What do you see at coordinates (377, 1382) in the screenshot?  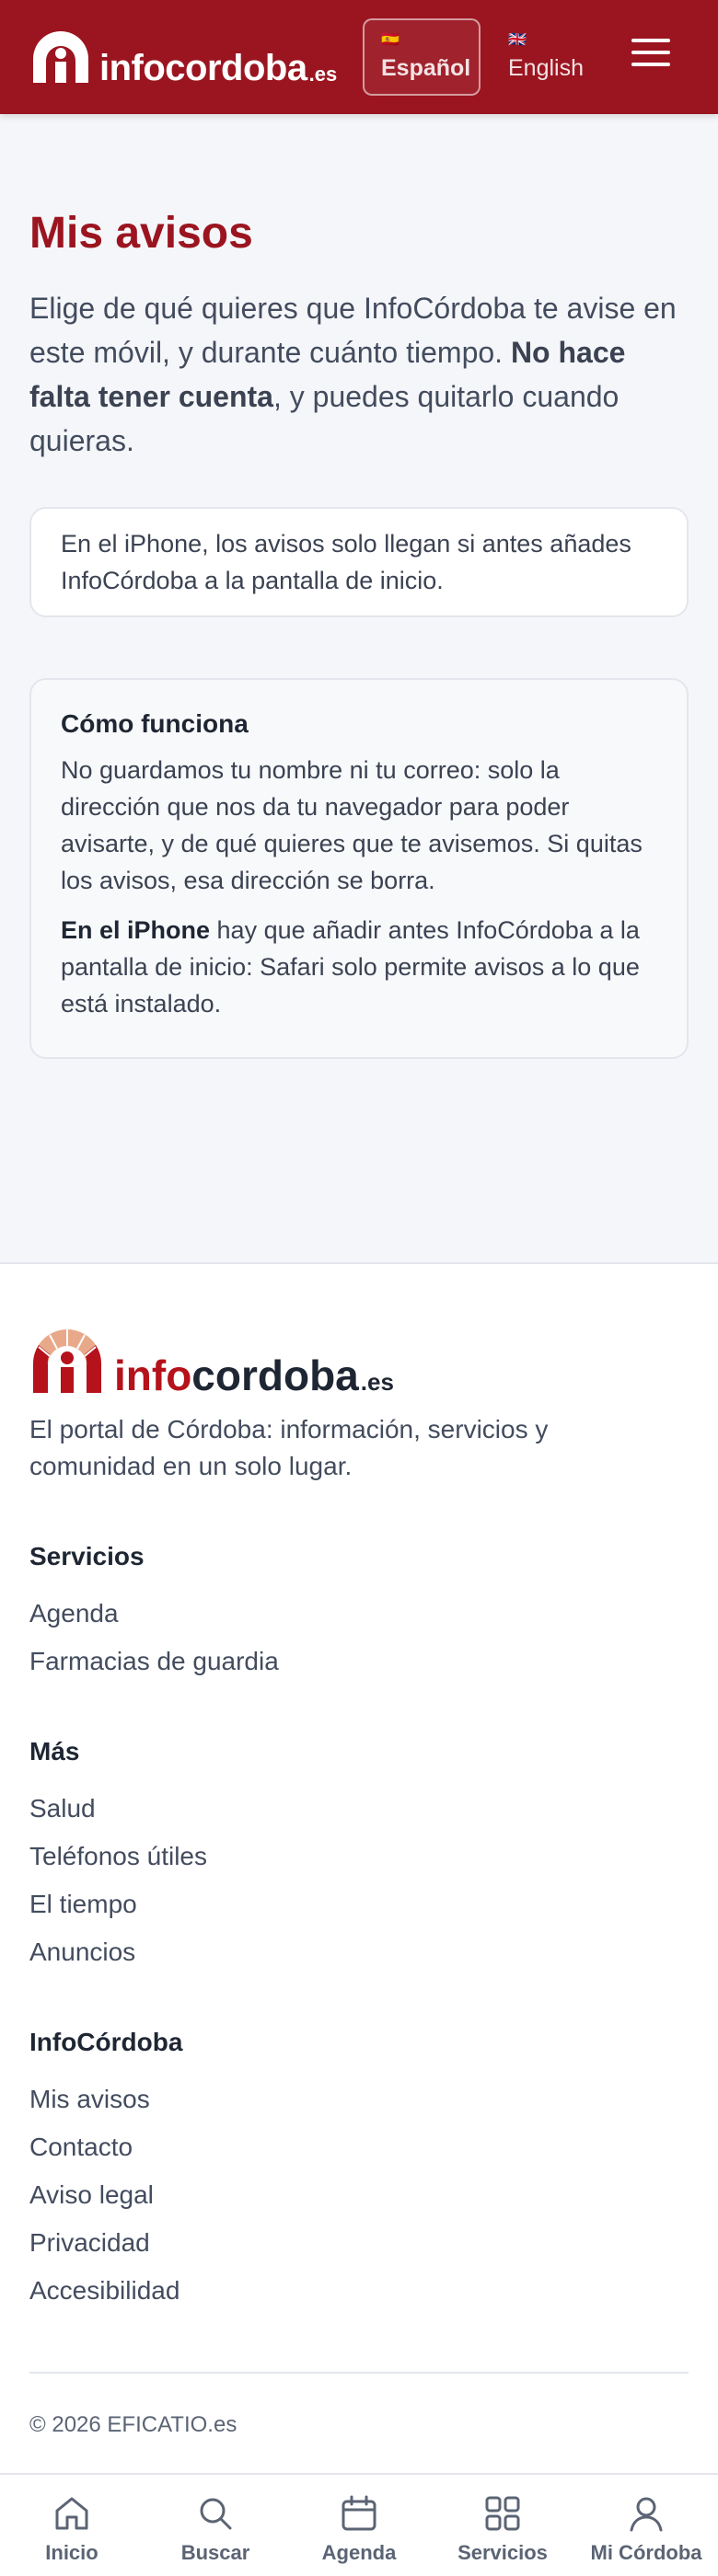 I see `footer-brand-tld: .es` at bounding box center [377, 1382].